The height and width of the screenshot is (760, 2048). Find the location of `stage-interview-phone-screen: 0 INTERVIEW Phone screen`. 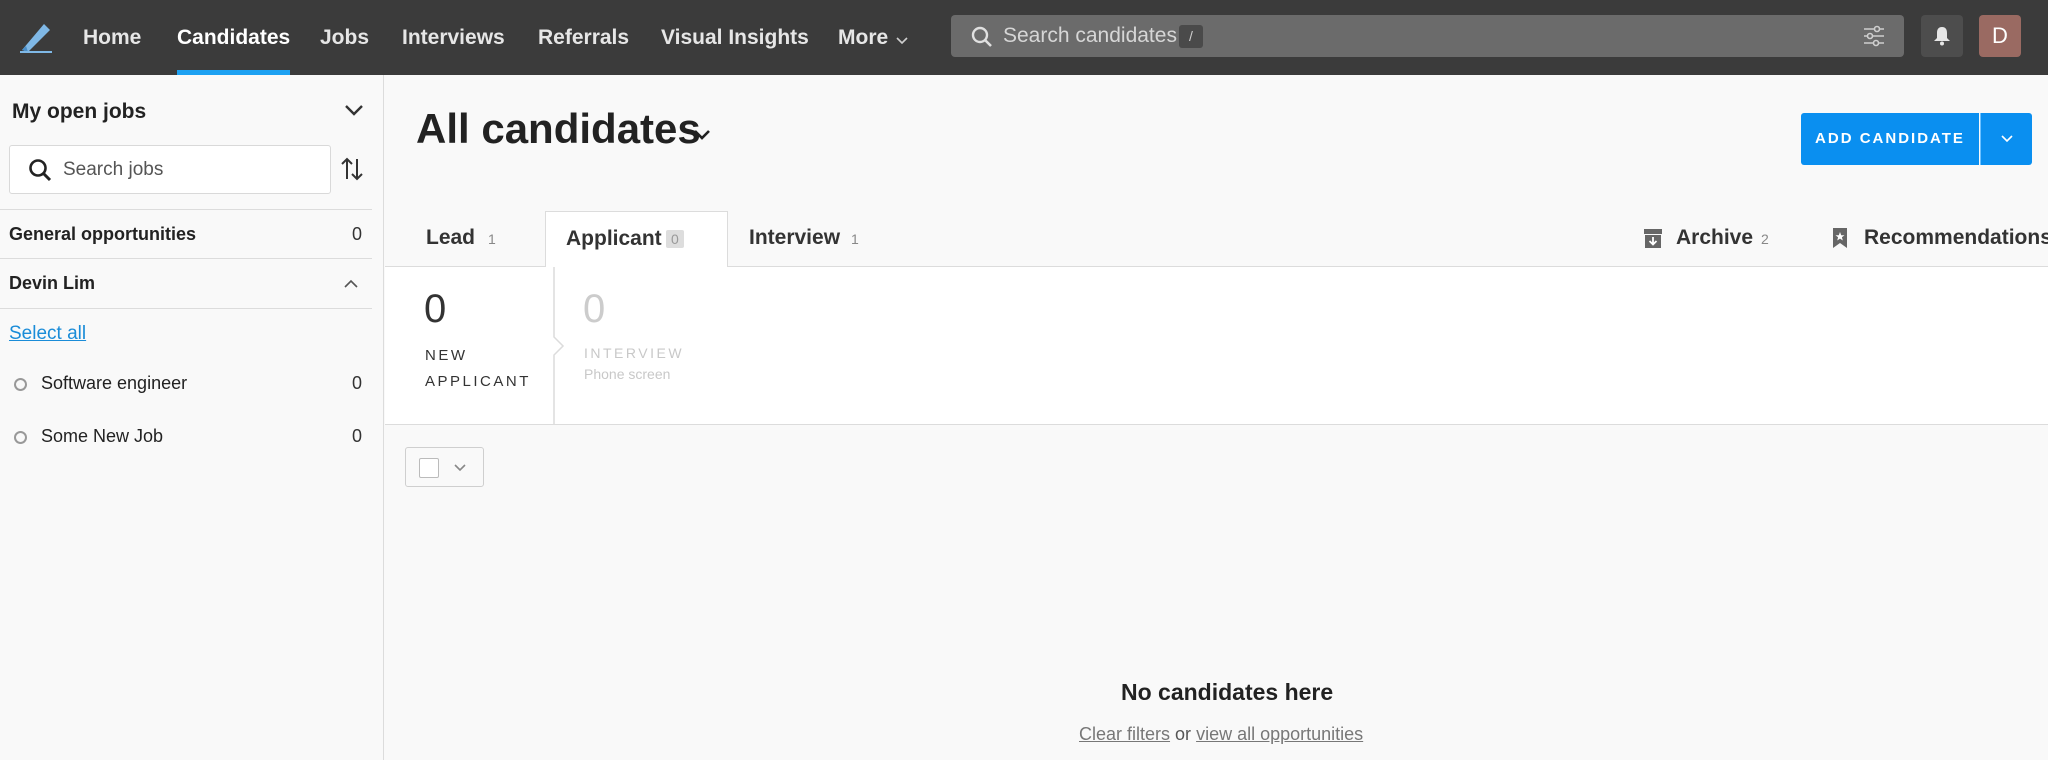

stage-interview-phone-screen: 0 INTERVIEW Phone screen is located at coordinates (644, 346).